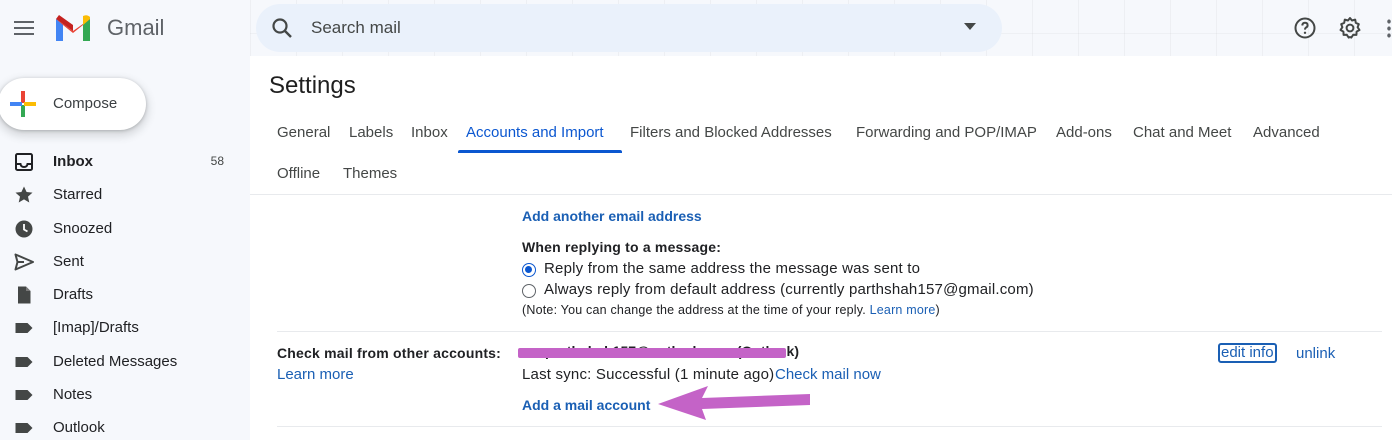  What do you see at coordinates (629, 28) in the screenshot?
I see `search-bar: Search mail` at bounding box center [629, 28].